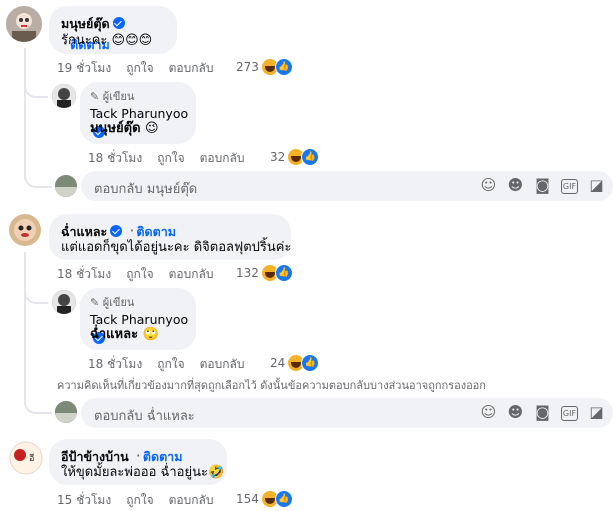 This screenshot has height=511, width=615. What do you see at coordinates (247, 273) in the screenshot?
I see `reaction-count: 132` at bounding box center [247, 273].